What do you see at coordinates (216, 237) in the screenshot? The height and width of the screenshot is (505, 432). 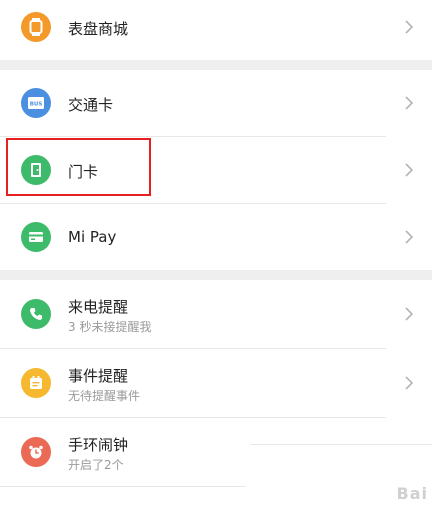 I see `list-item-mi-pay: Mi Pay` at bounding box center [216, 237].